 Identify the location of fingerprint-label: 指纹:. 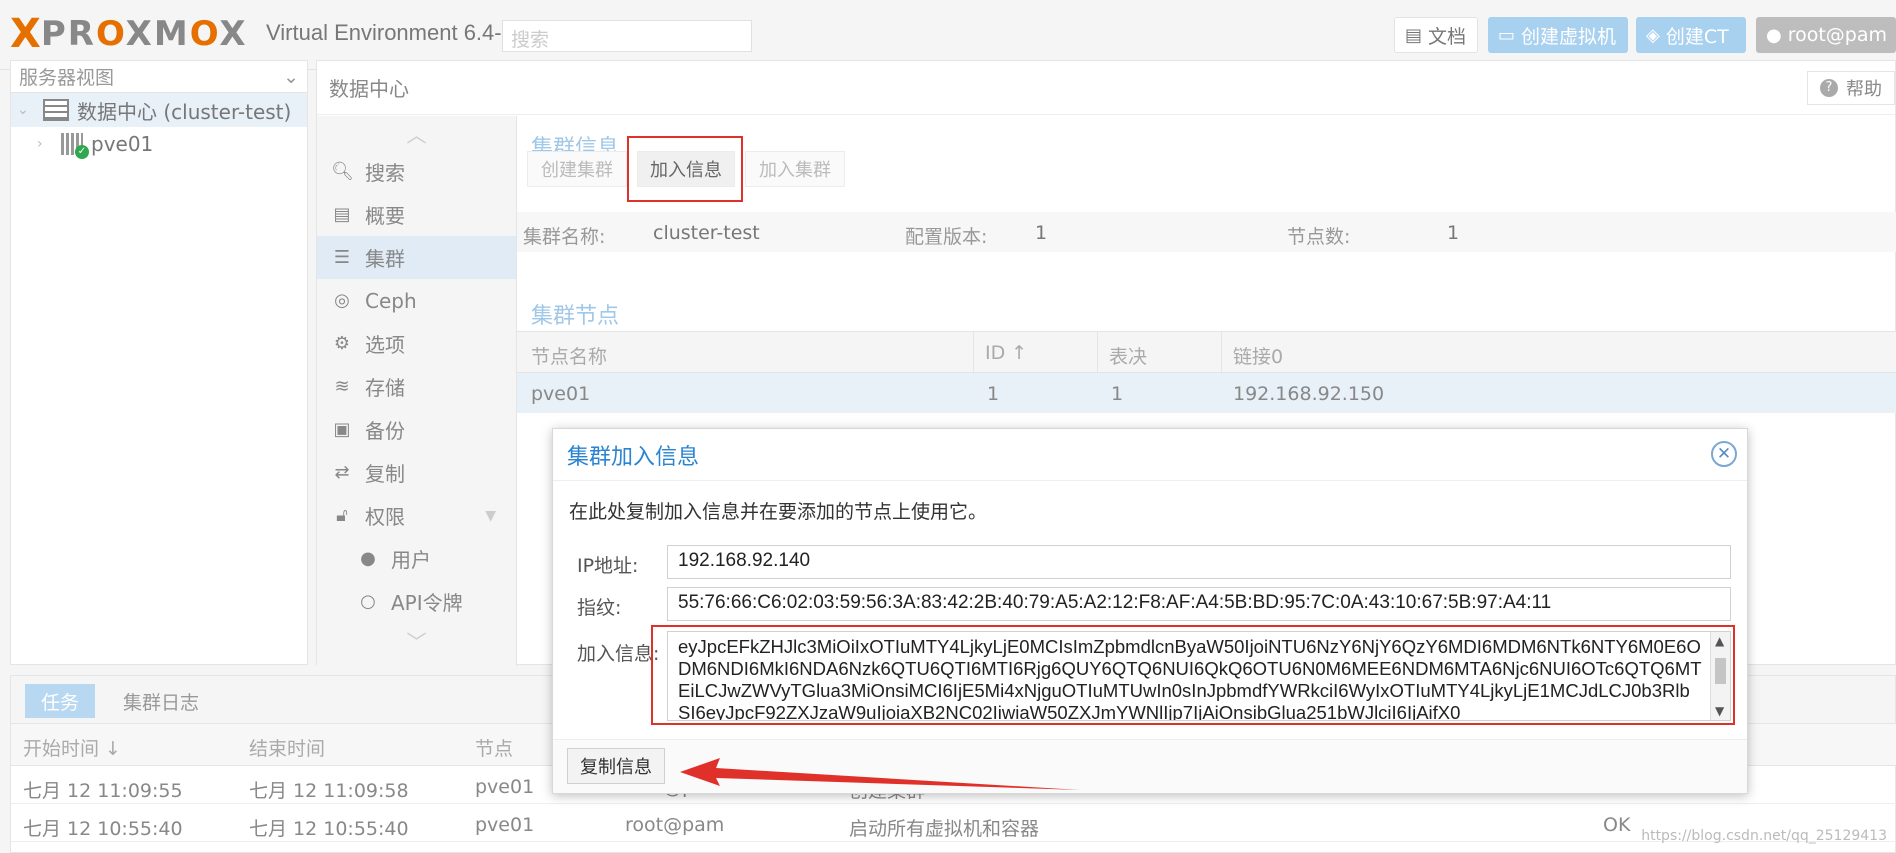
(599, 608).